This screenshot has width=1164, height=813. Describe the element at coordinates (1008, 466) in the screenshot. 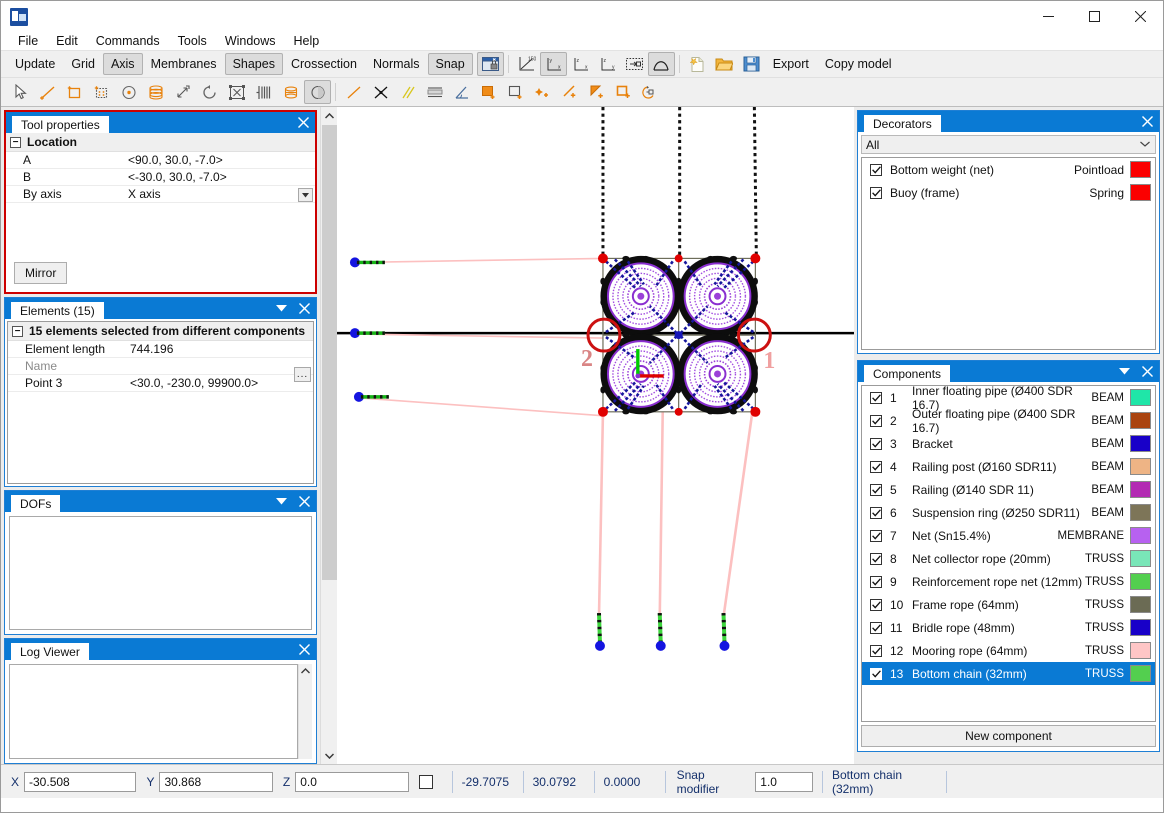

I see `component-row: 4 Railing post (Ø160 SDR11) BEAM` at that location.